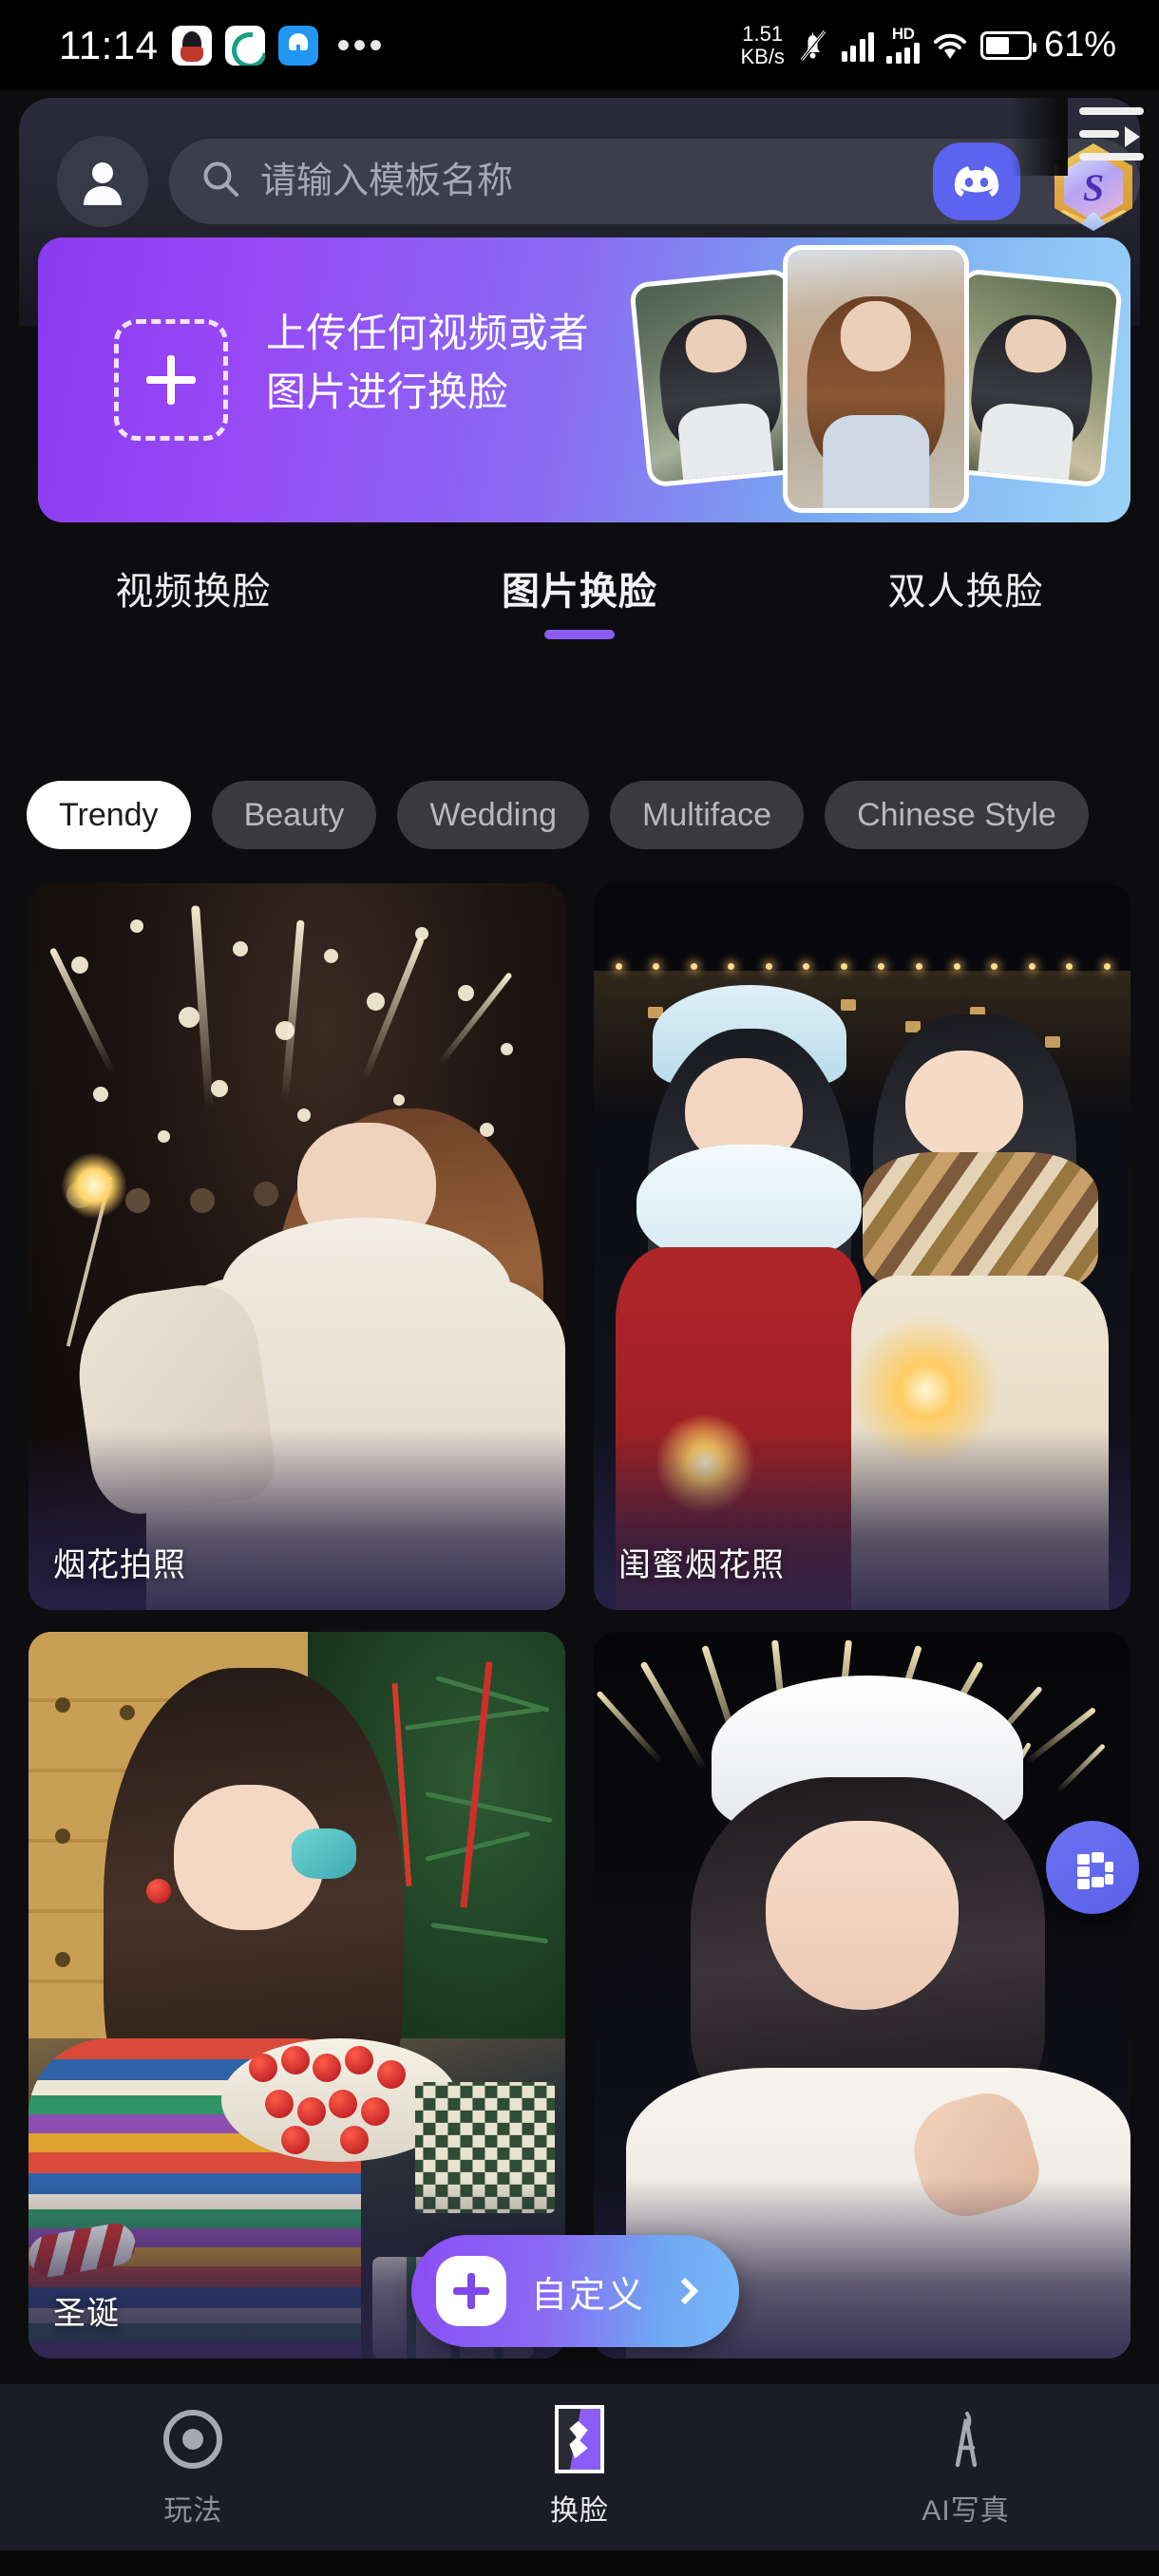 The width and height of the screenshot is (1159, 2576). Describe the element at coordinates (193, 592) in the screenshot. I see `tab-label: 视频换脸` at that location.